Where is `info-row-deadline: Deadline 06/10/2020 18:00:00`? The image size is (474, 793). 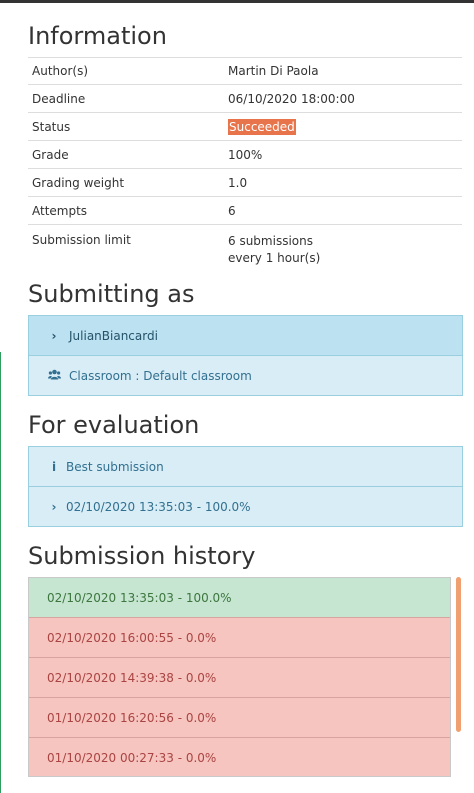
info-row-deadline: Deadline 06/10/2020 18:00:00 is located at coordinates (245, 98).